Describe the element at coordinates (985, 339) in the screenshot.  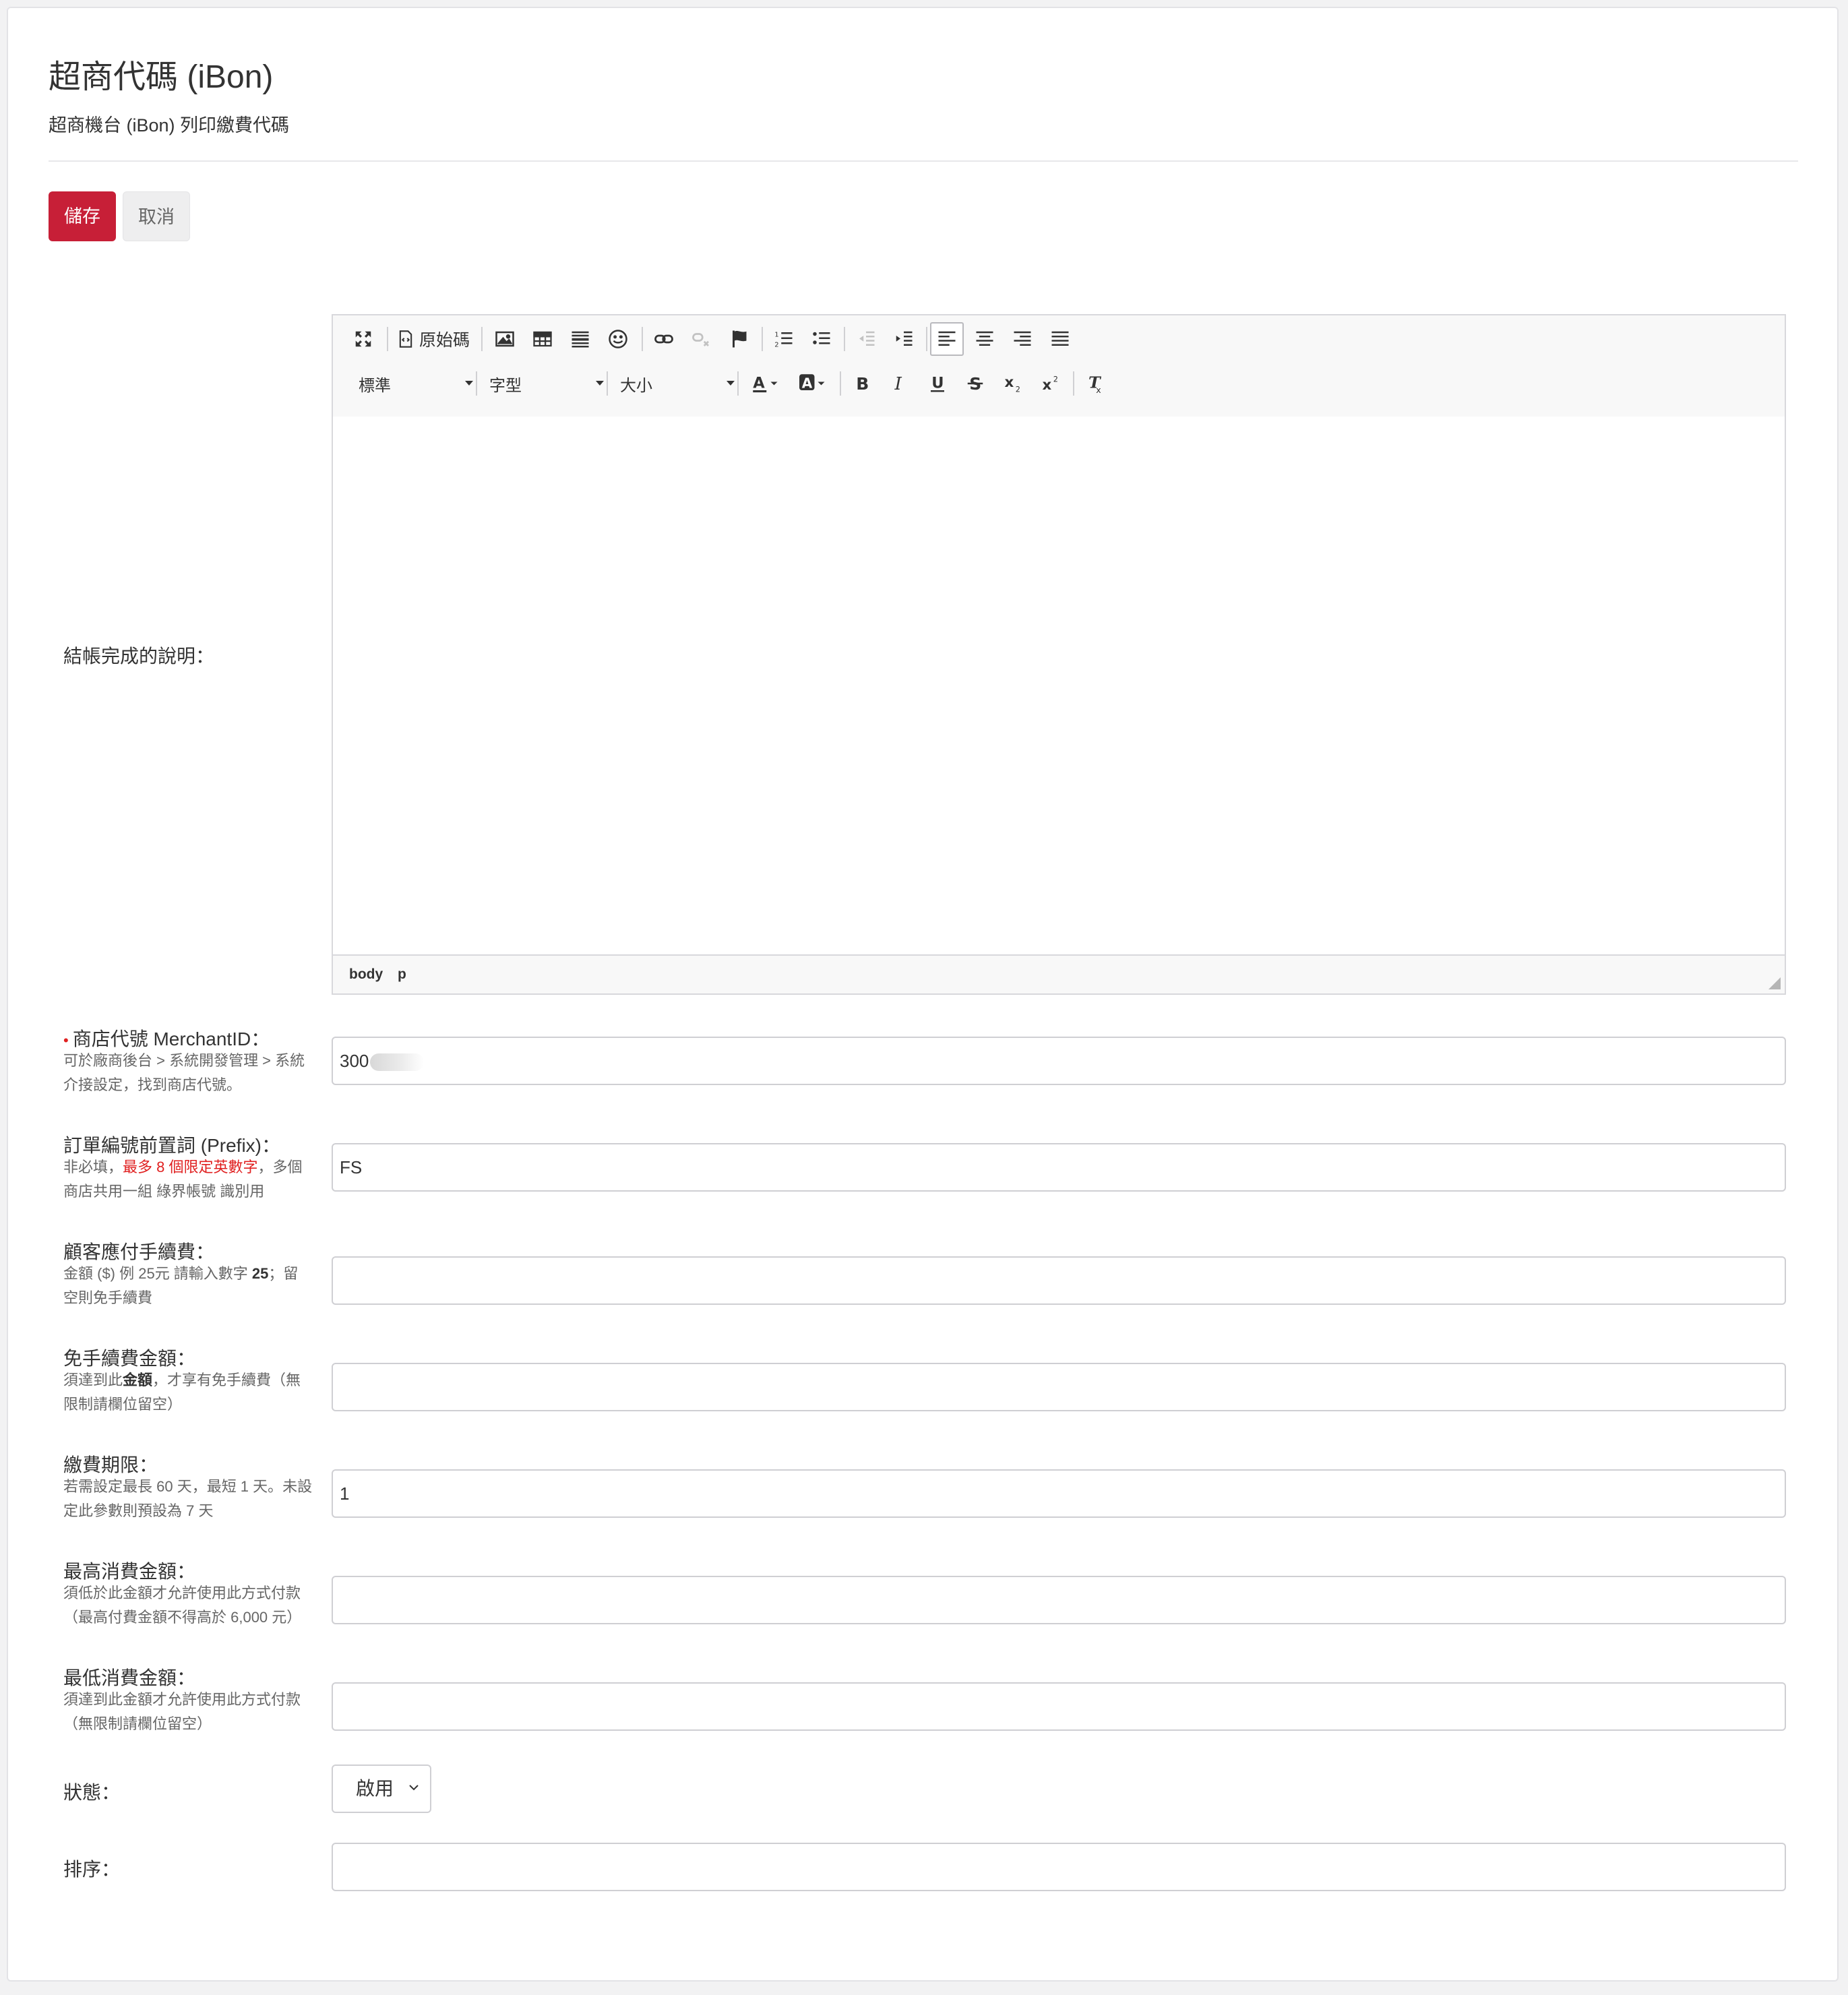
I see `align-center-icon` at that location.